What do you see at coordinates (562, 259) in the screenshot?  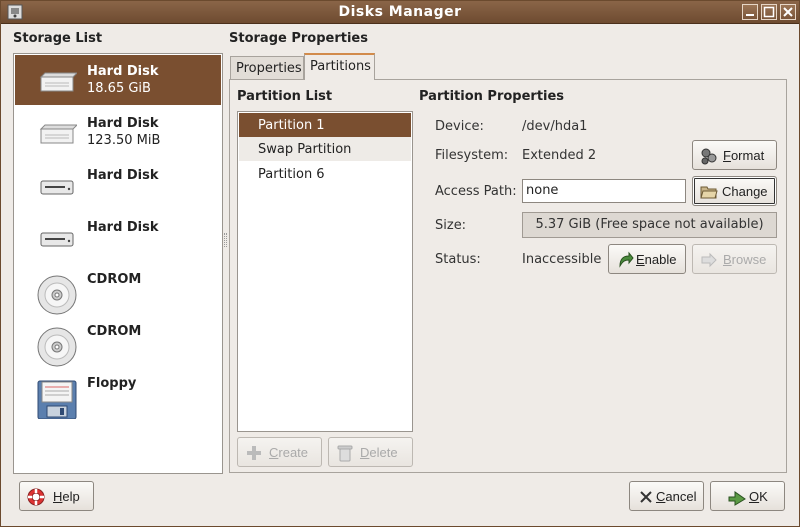 I see `status-value: Inaccessible` at bounding box center [562, 259].